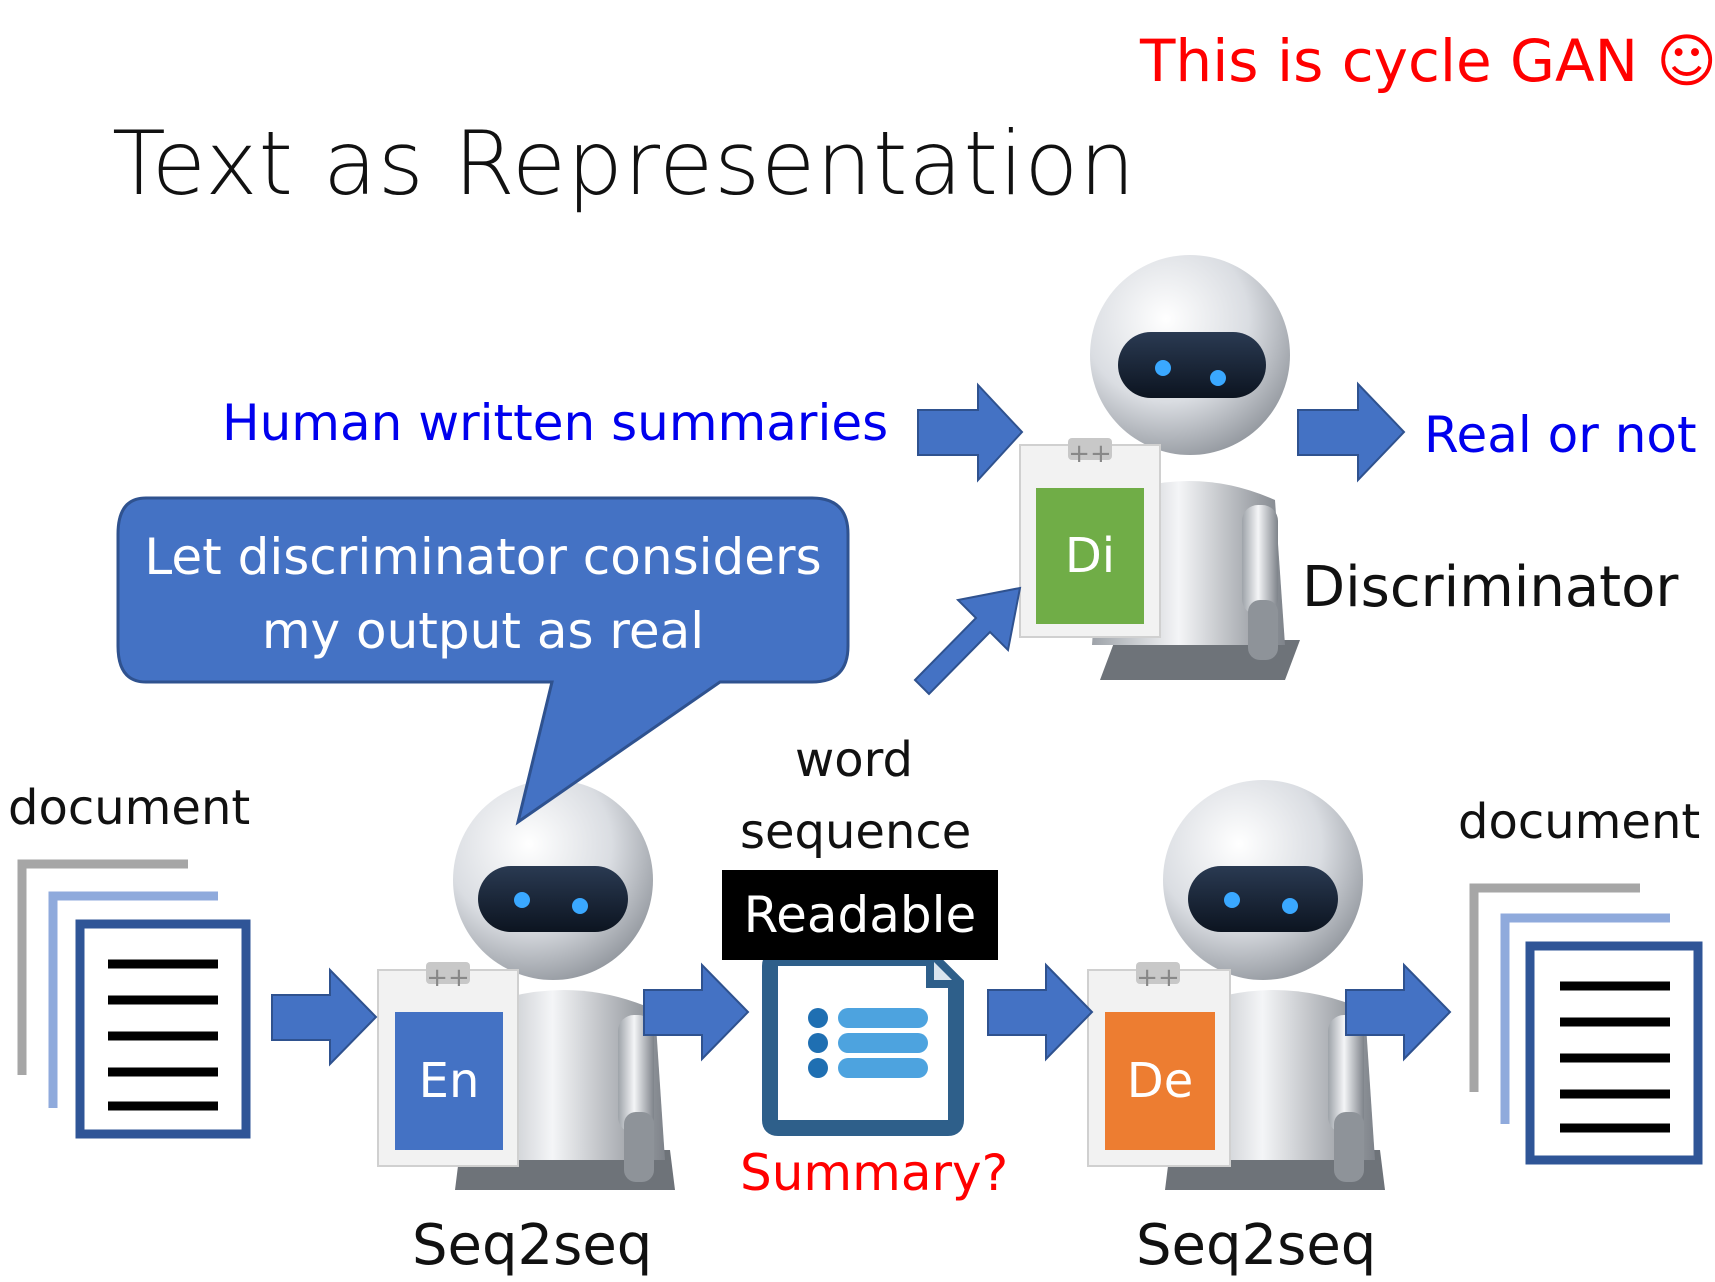 The width and height of the screenshot is (1715, 1282). Describe the element at coordinates (134, 999) in the screenshot. I see `input-document-stack-icon` at that location.